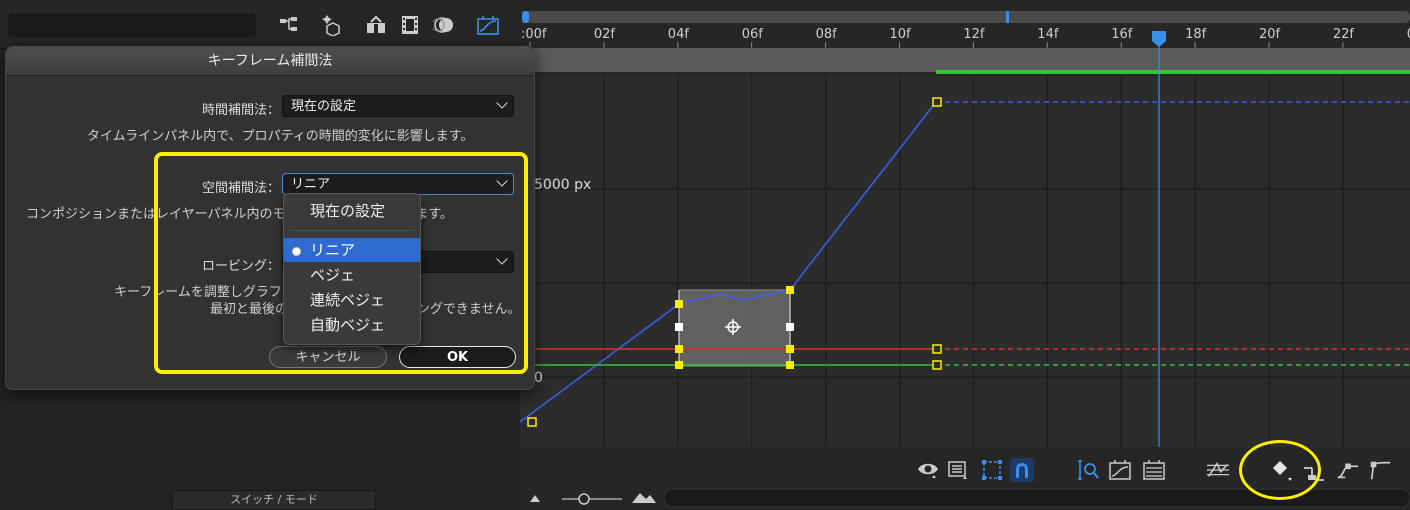  What do you see at coordinates (1270, 34) in the screenshot?
I see `time-tick-label: 20f` at bounding box center [1270, 34].